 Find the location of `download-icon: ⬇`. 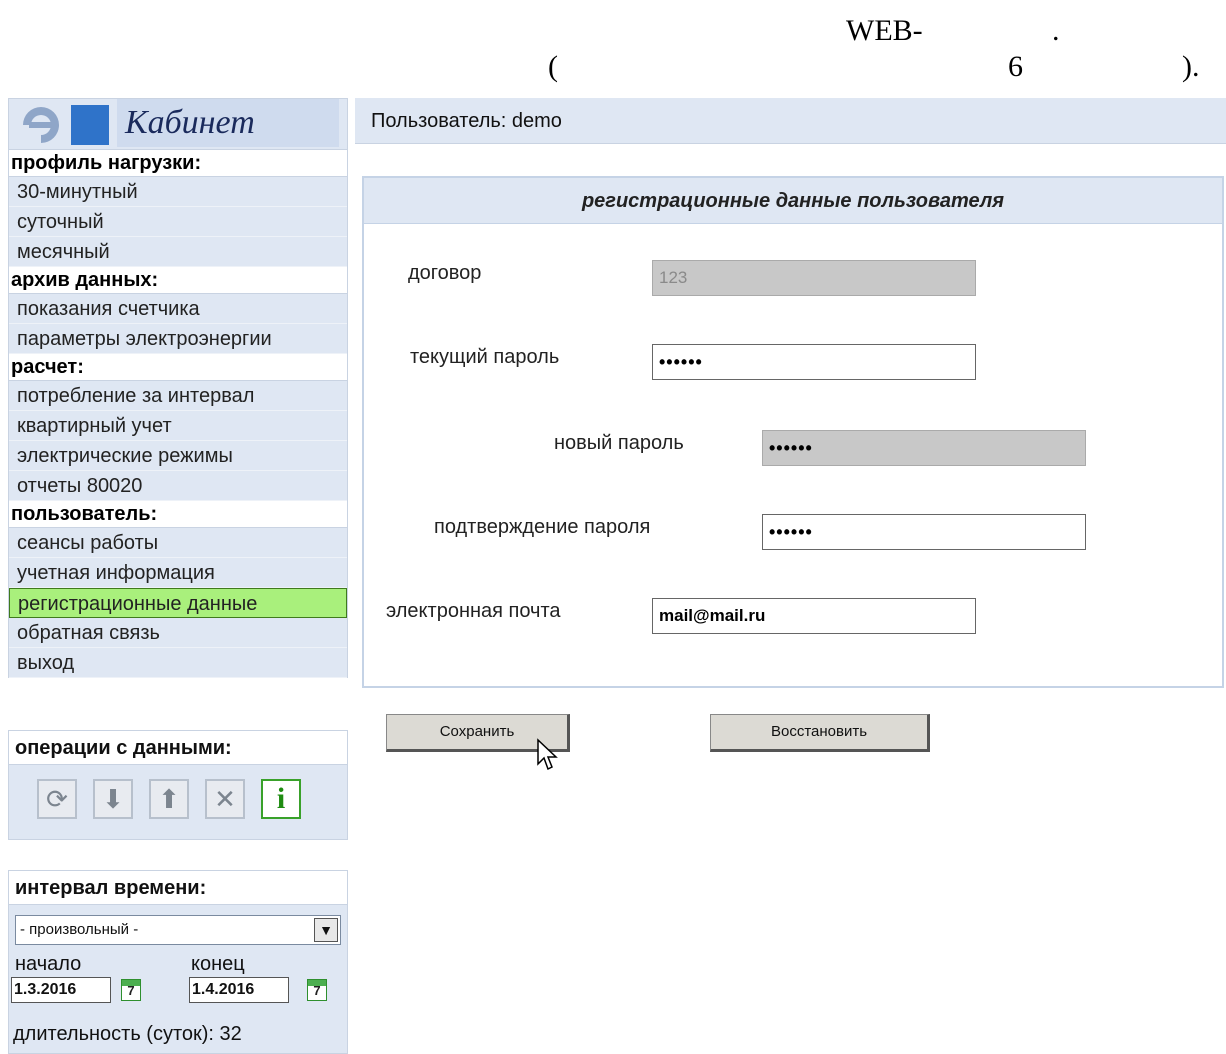

download-icon: ⬇ is located at coordinates (113, 799).